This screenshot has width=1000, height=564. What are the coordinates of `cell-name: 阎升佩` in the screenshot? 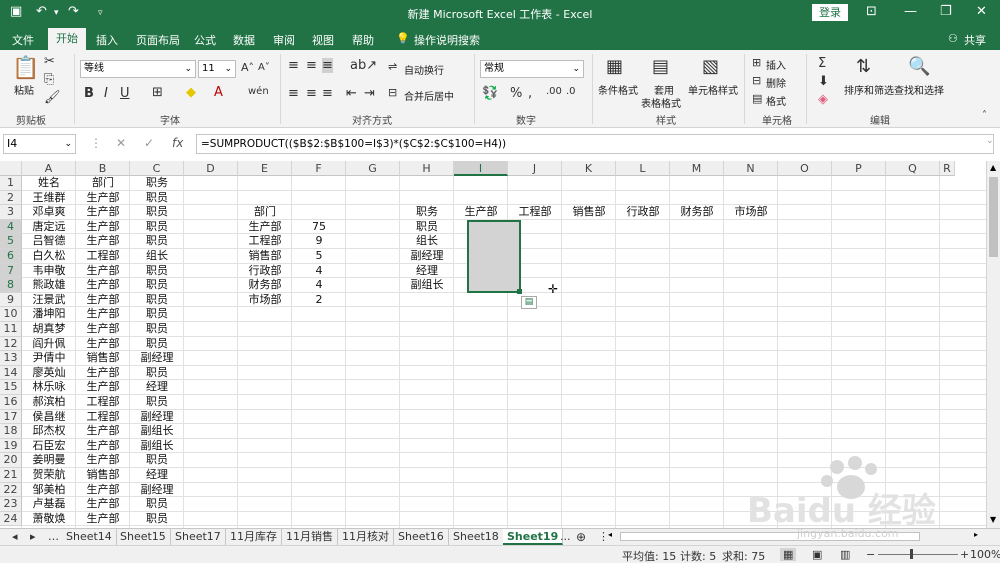 It's located at (49, 344).